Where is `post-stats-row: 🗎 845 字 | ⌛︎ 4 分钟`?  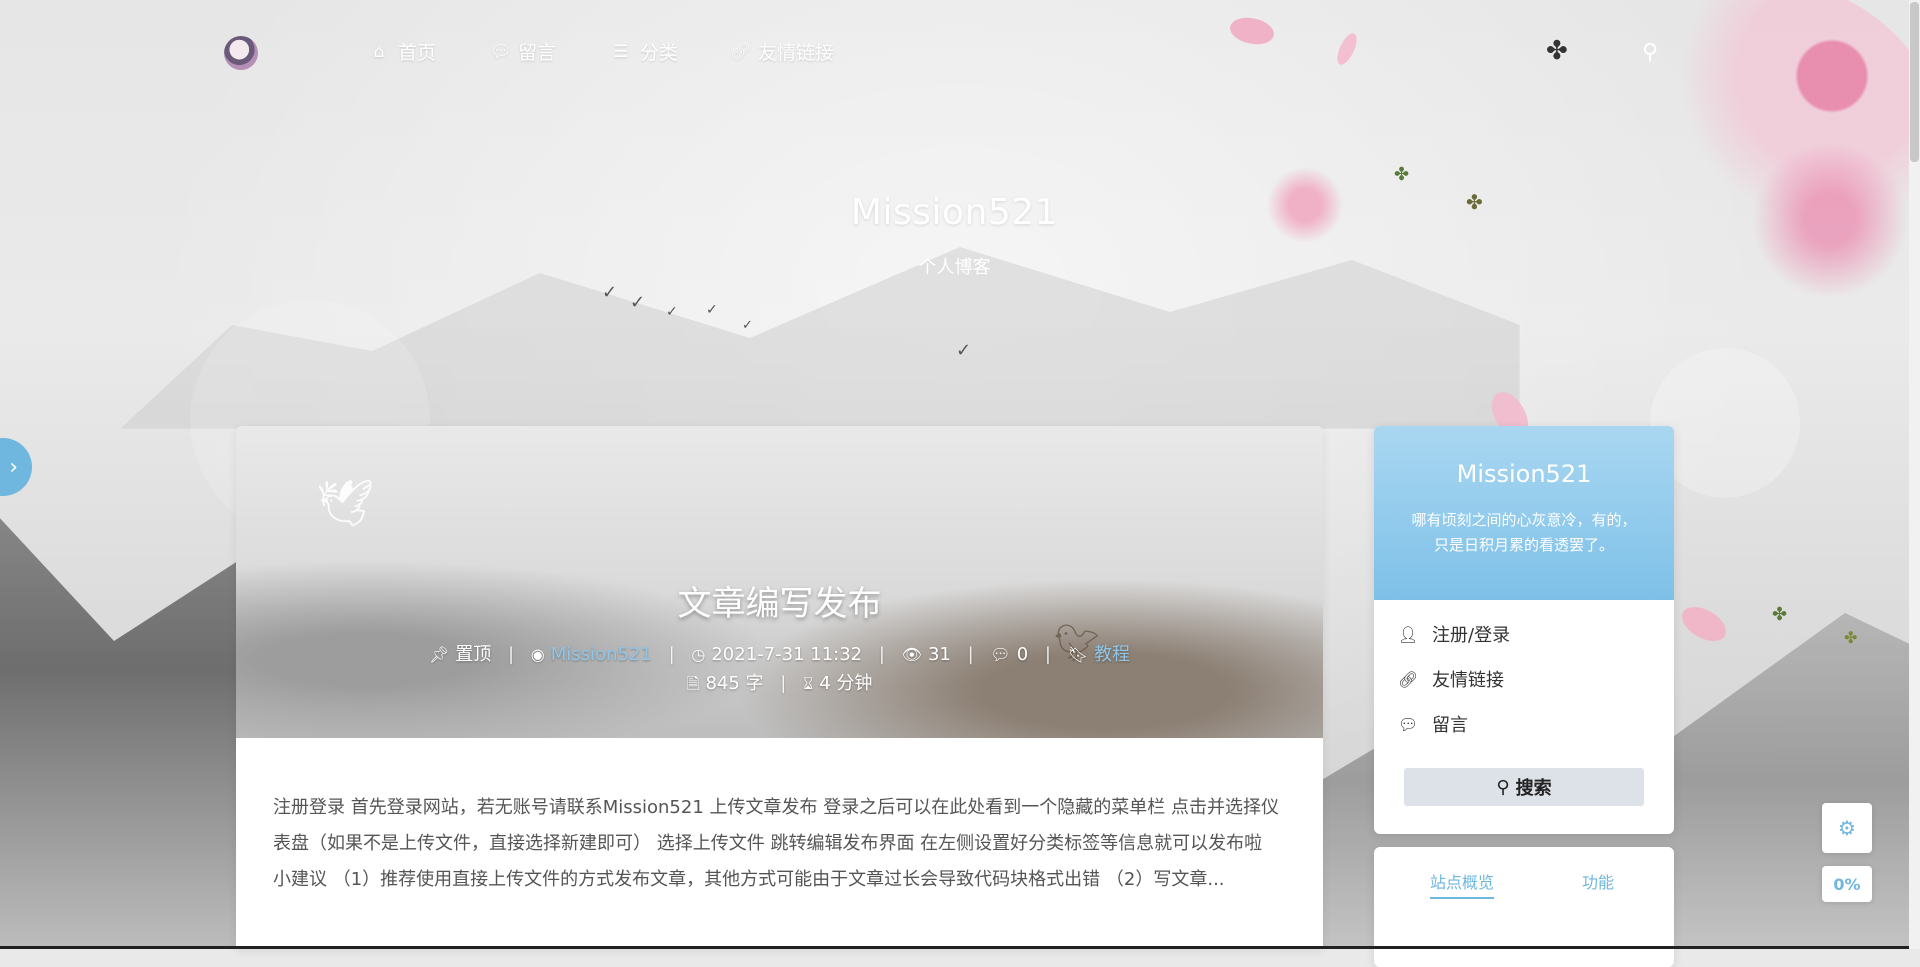
post-stats-row: 🗎 845 字 | ⌛︎ 4 分钟 is located at coordinates (779, 684).